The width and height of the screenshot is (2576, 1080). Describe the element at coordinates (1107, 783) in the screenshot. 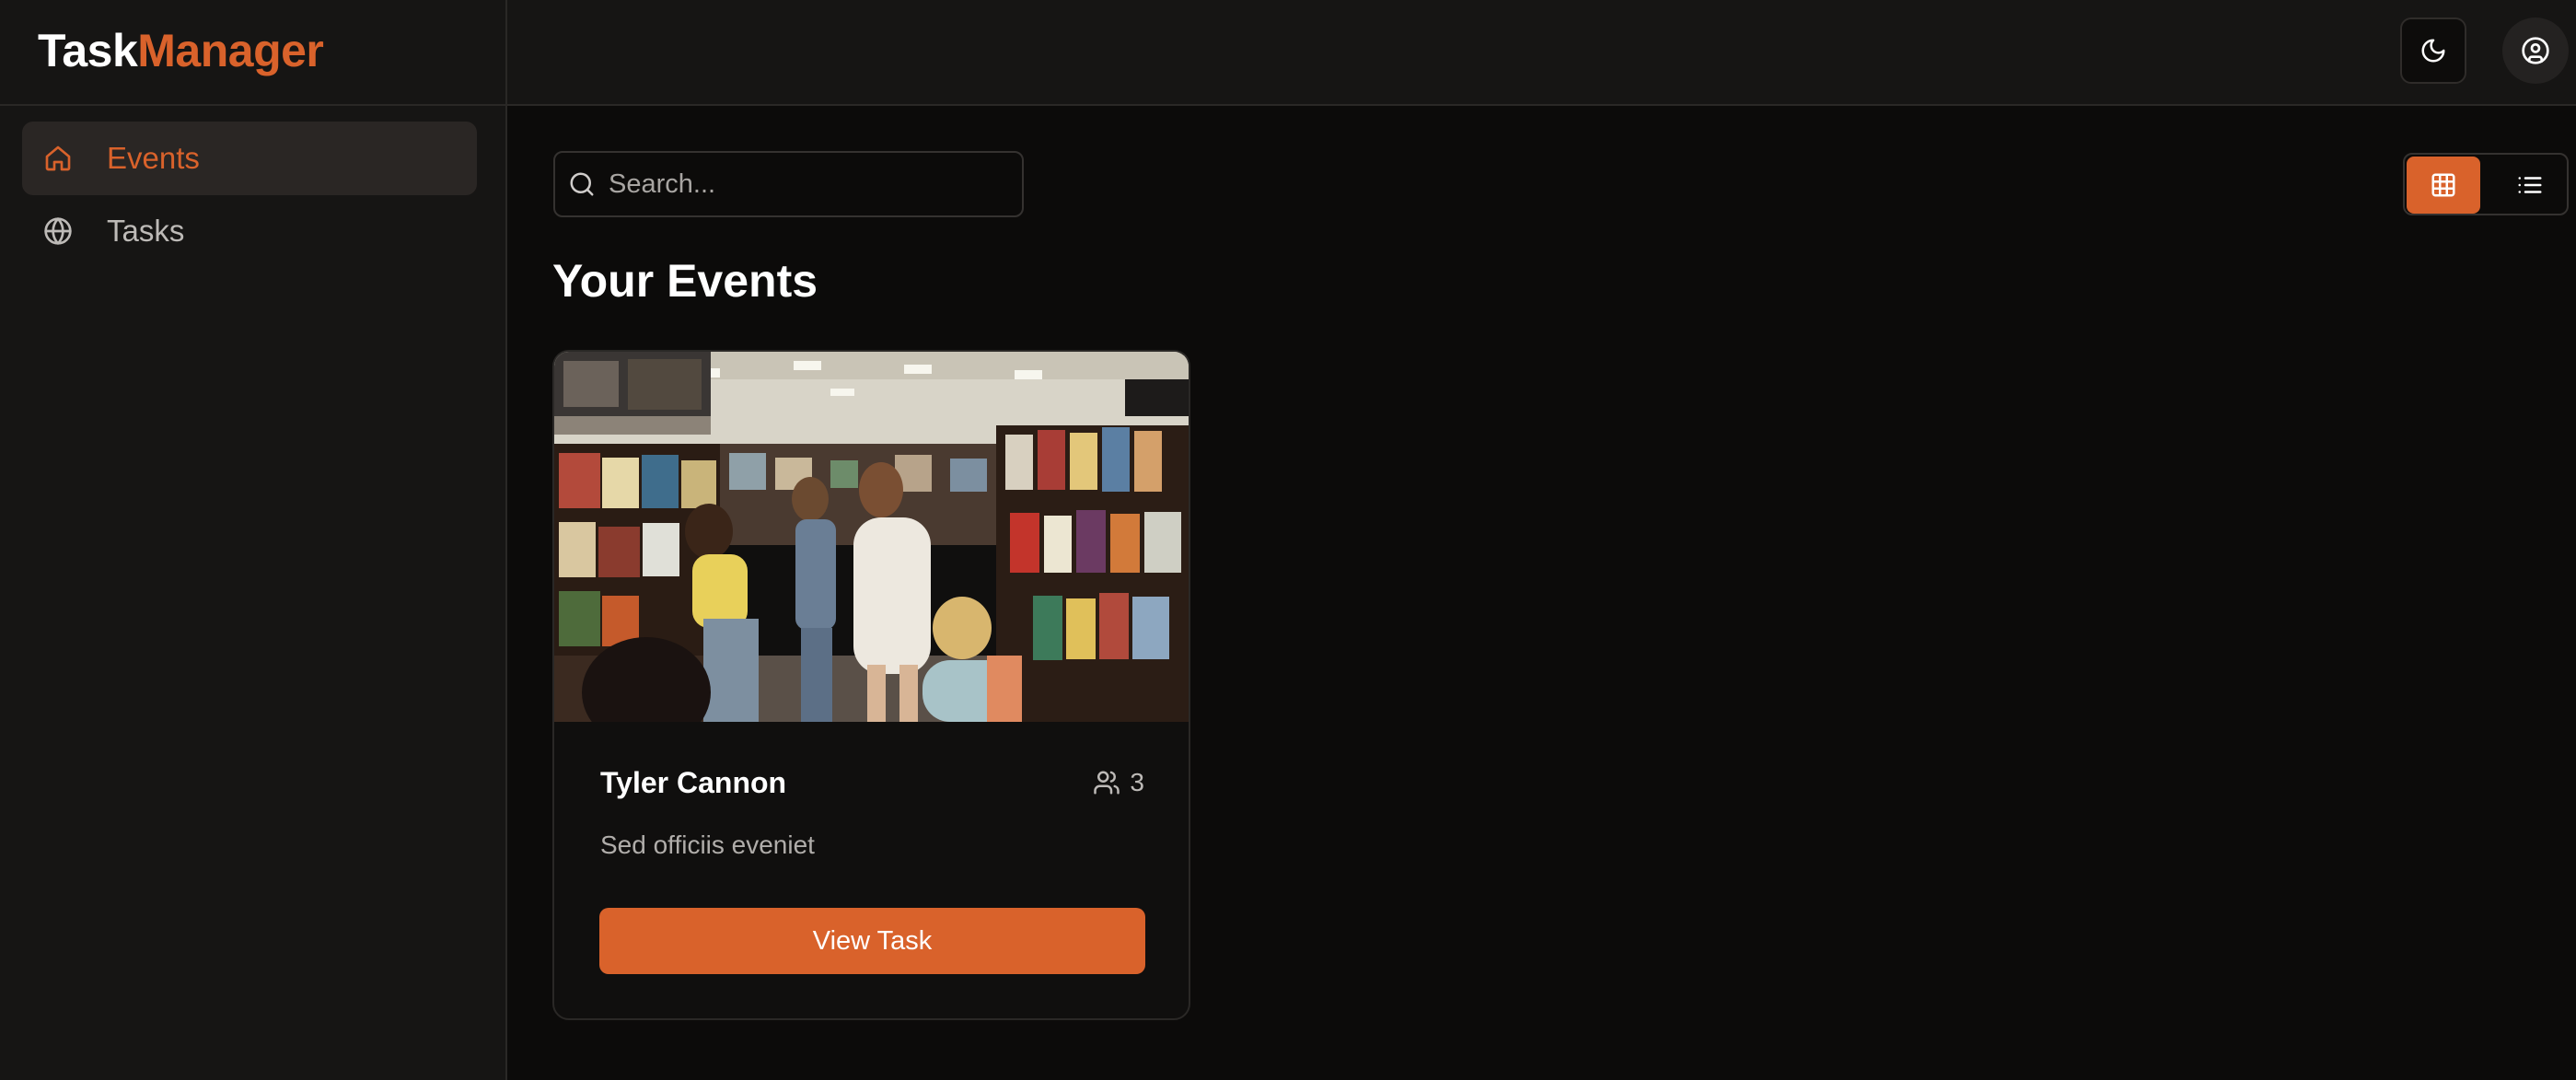

I see `users-icon` at that location.